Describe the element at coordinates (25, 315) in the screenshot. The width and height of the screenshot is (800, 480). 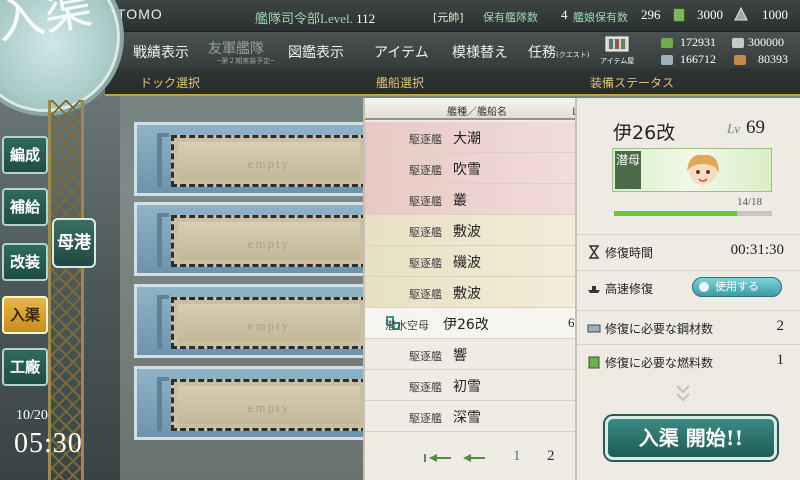
I see `sidebar-item-repair: 入渠` at that location.